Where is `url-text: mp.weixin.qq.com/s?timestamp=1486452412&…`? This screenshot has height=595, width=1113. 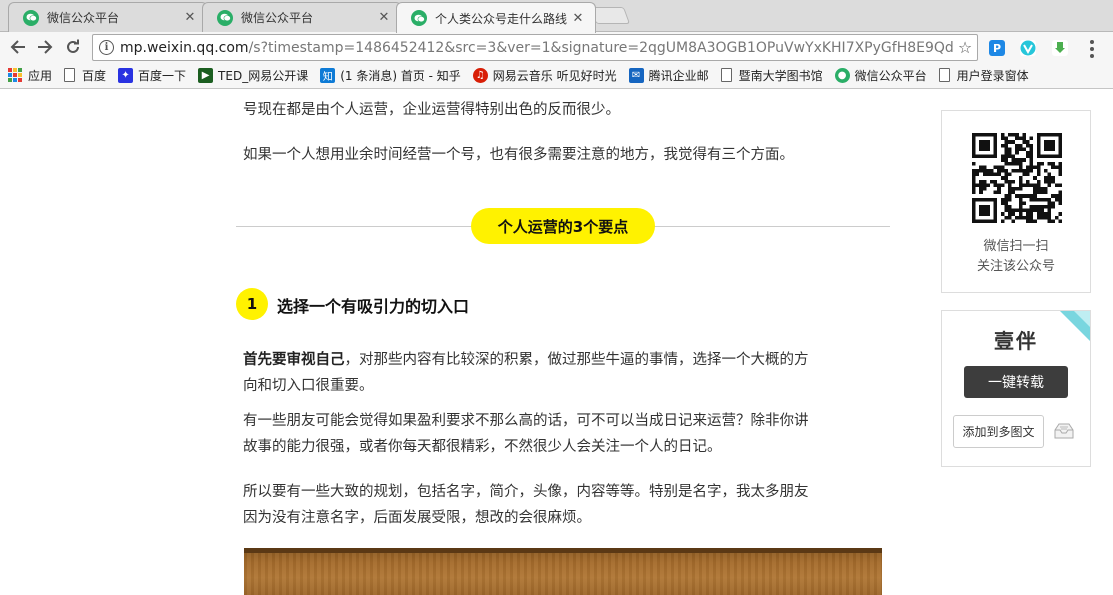 url-text: mp.weixin.qq.com/s?timestamp=1486452412&… is located at coordinates (536, 48).